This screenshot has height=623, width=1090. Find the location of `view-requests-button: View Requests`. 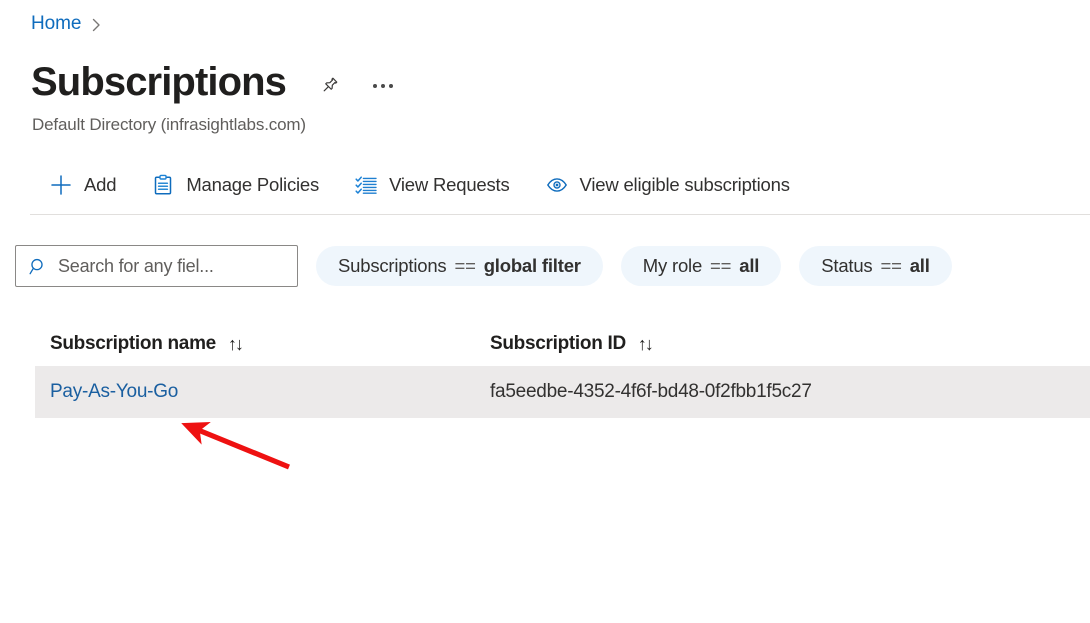

view-requests-button: View Requests is located at coordinates (432, 185).